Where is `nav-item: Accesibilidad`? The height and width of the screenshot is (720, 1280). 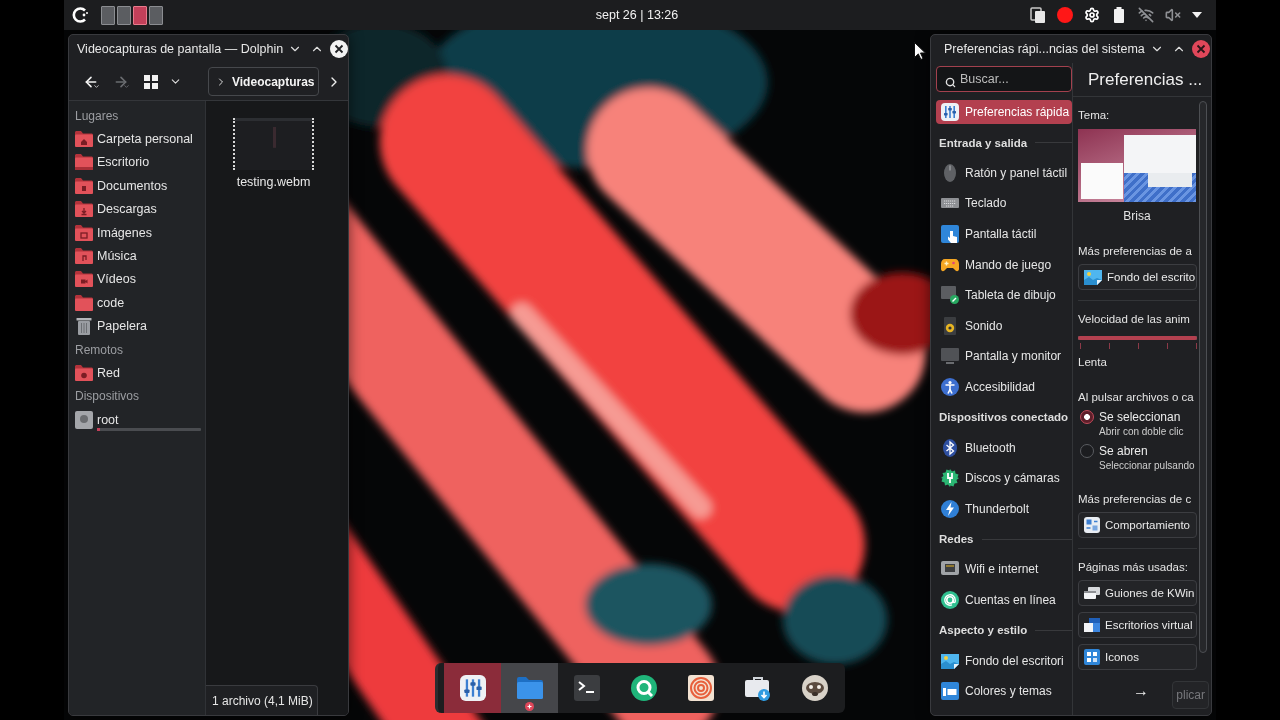 nav-item: Accesibilidad is located at coordinates (1004, 387).